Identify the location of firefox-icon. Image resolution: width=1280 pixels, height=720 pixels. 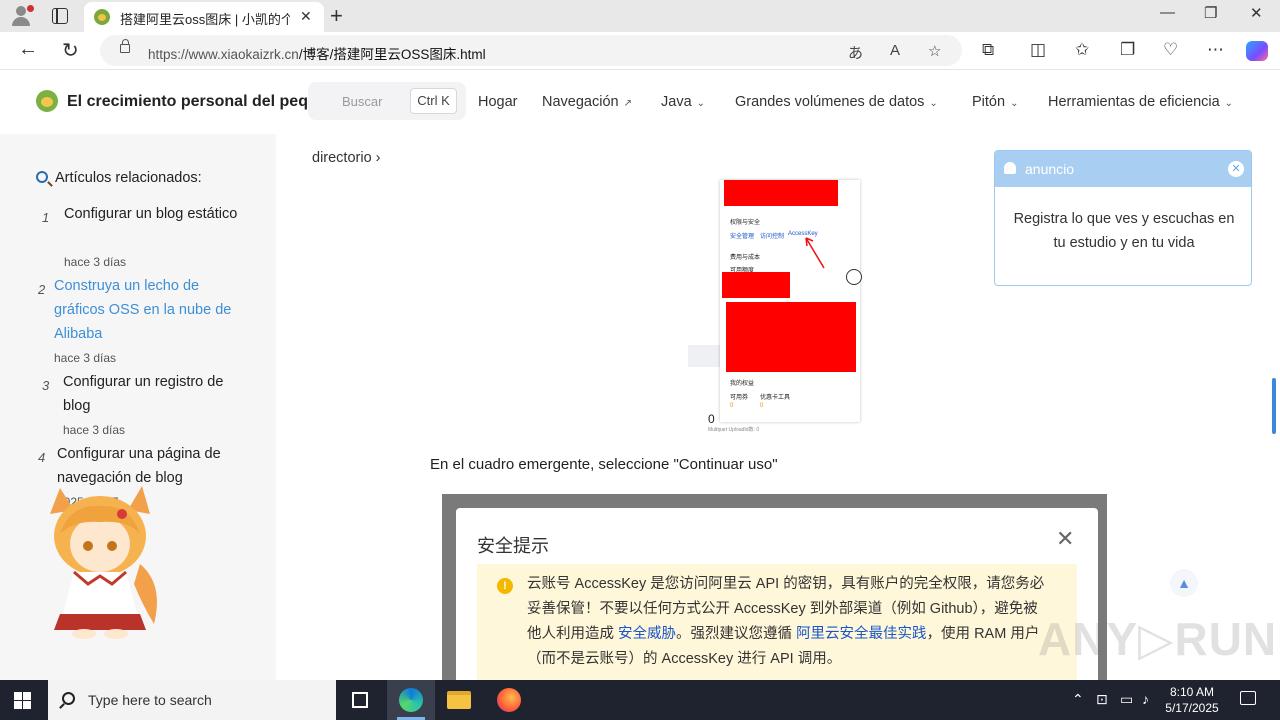
(509, 700).